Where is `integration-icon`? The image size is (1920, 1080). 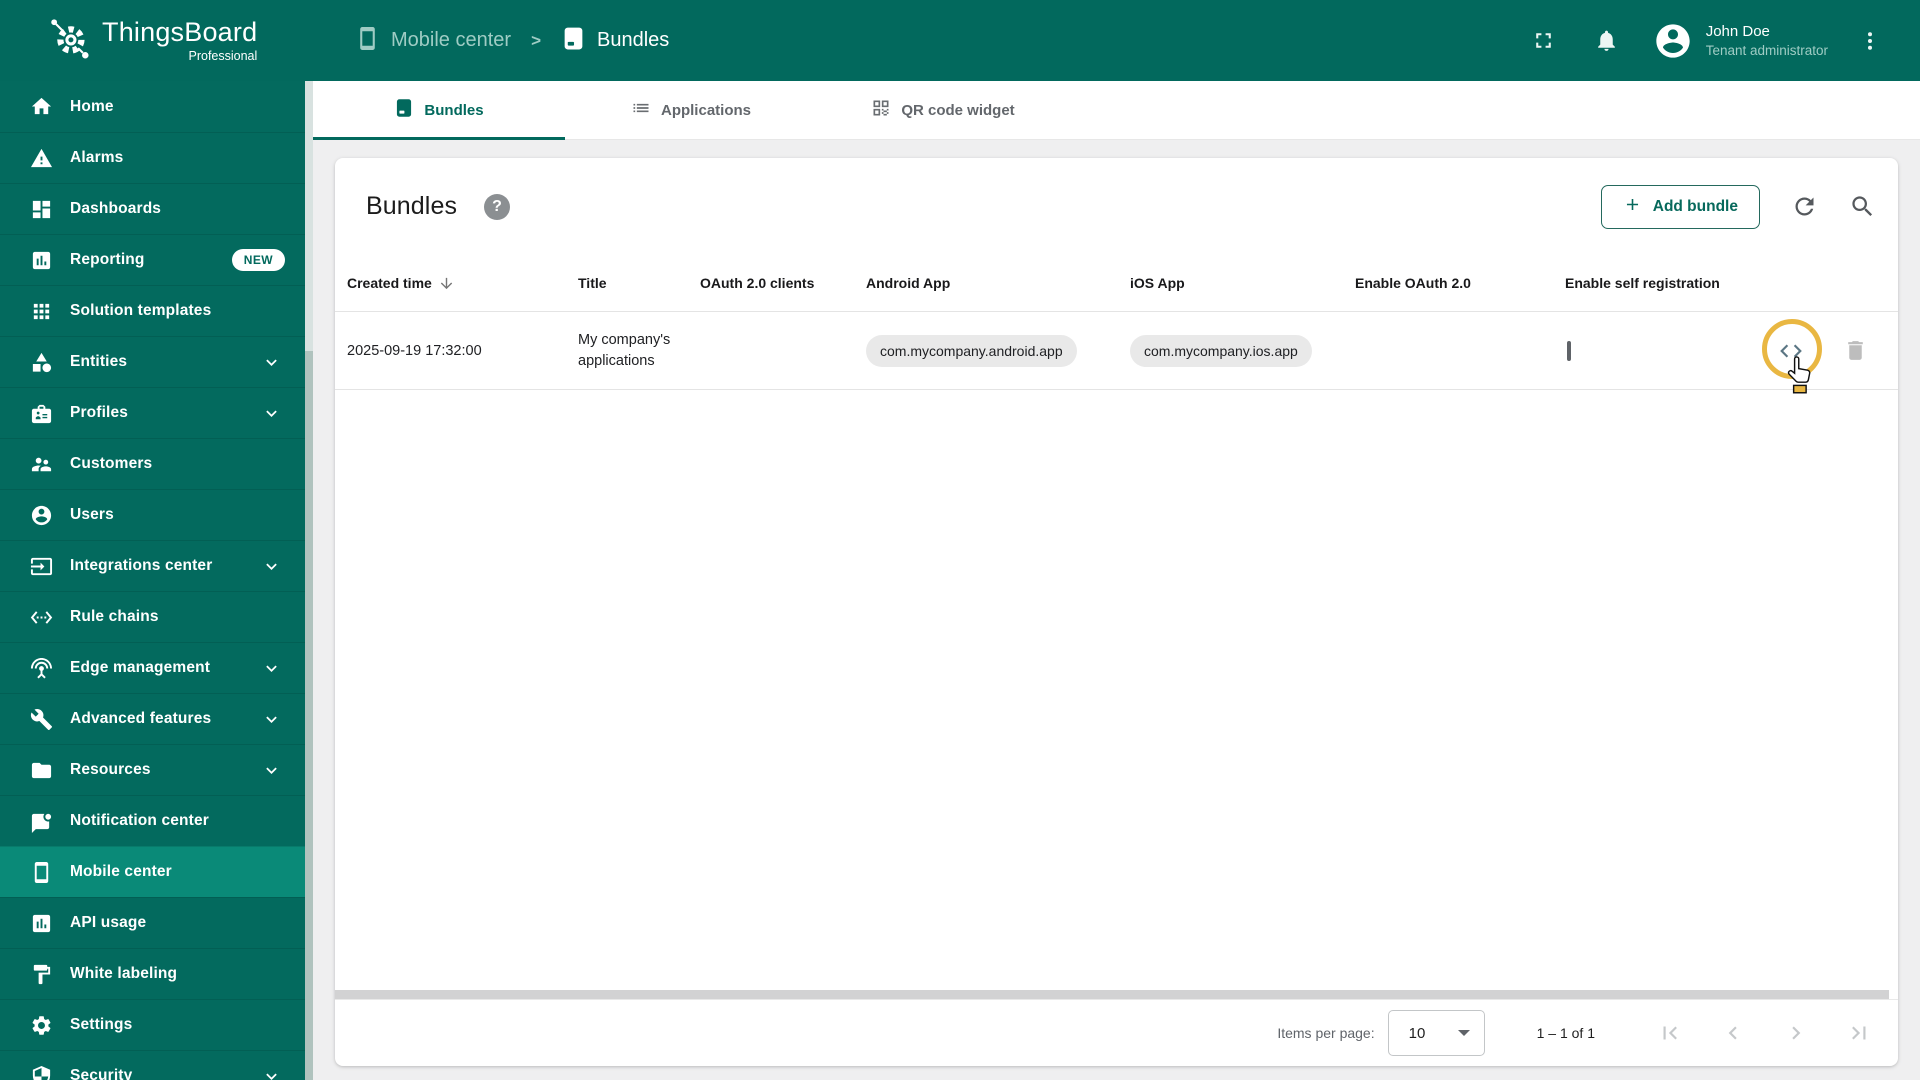
integration-icon is located at coordinates (41, 566).